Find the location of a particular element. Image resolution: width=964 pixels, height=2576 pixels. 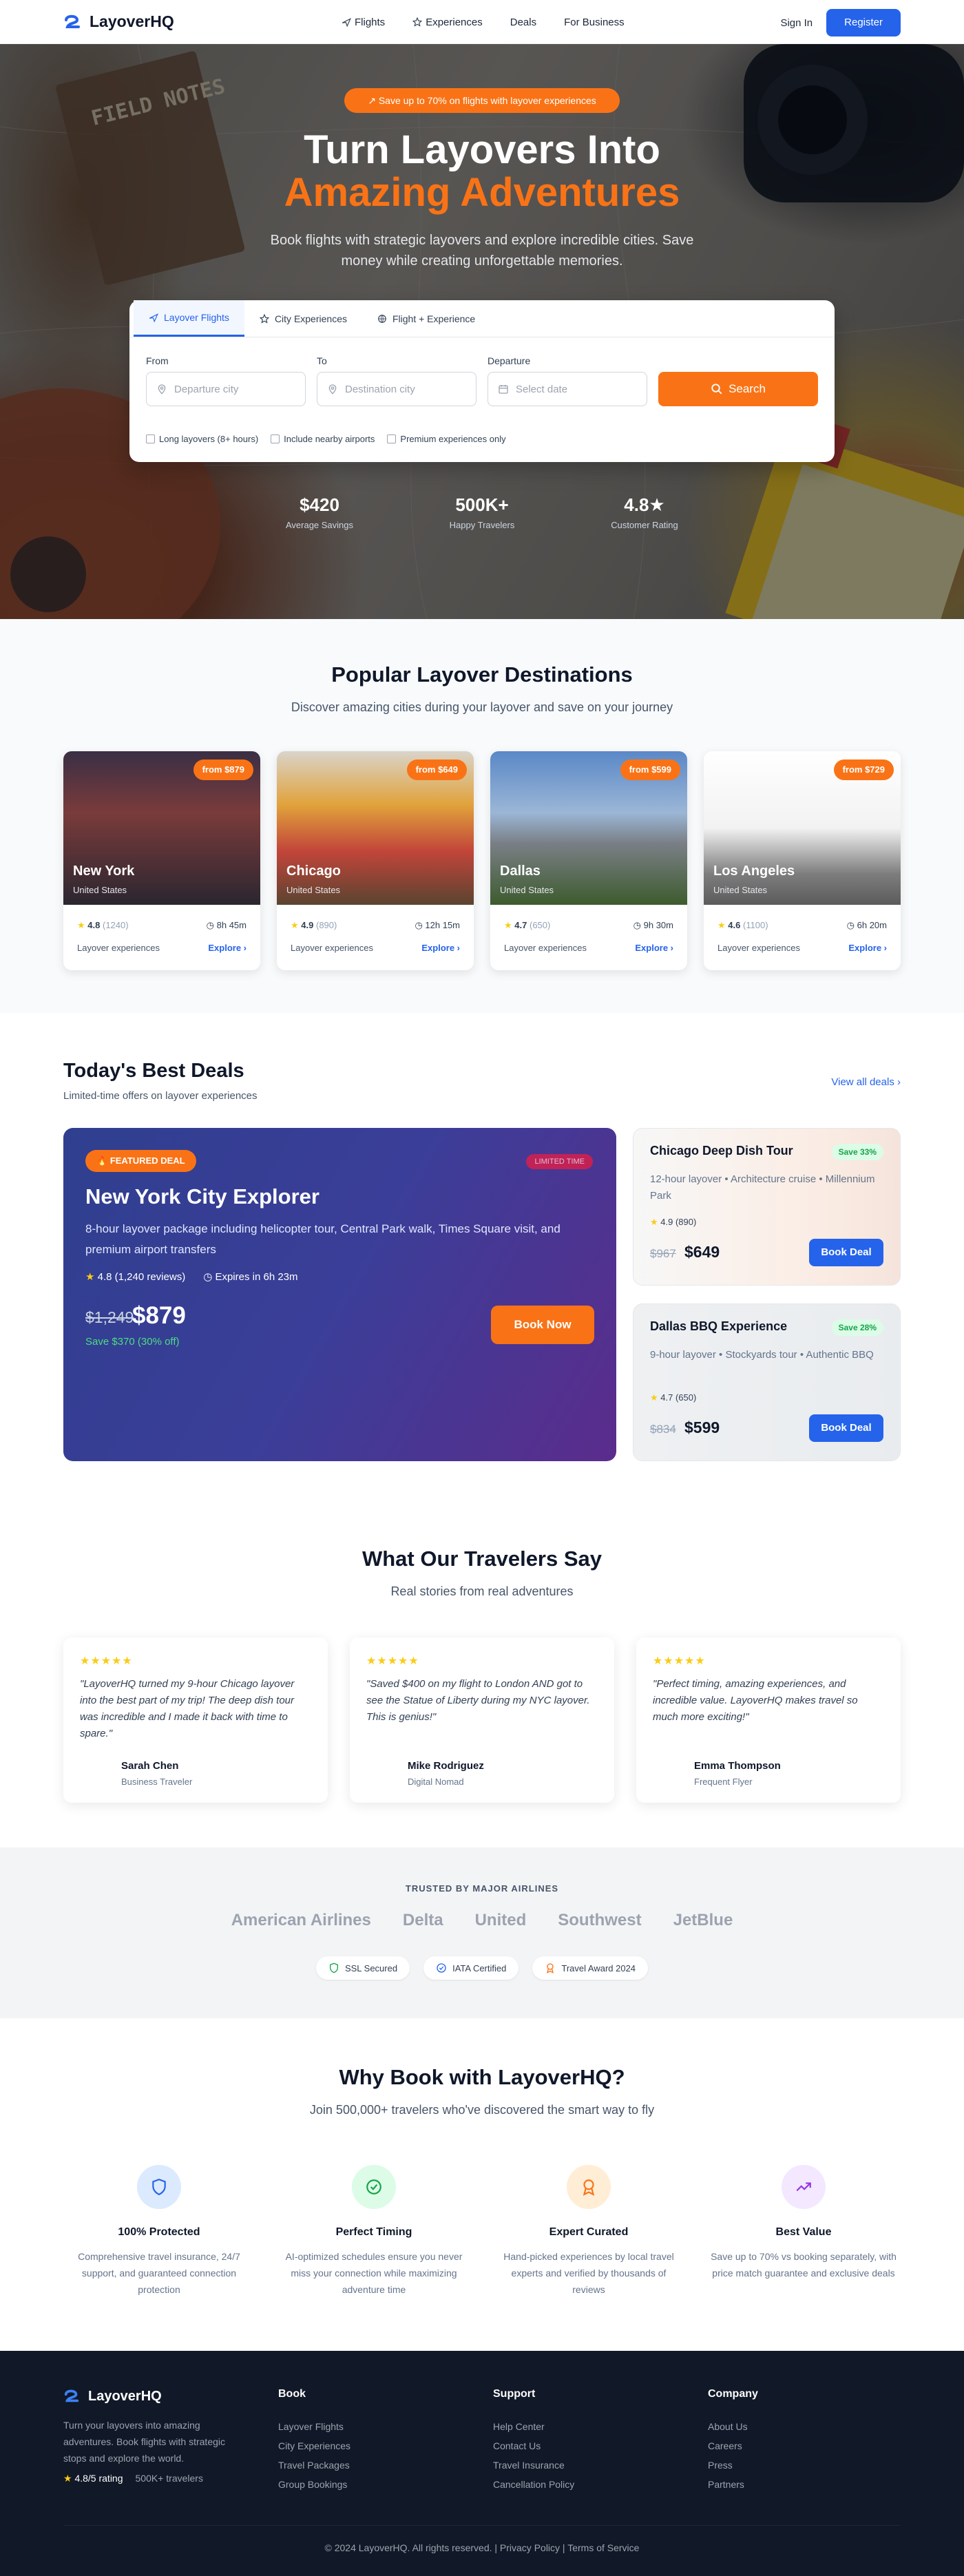

tab-flight-experience: Flight + Experience is located at coordinates (426, 318).